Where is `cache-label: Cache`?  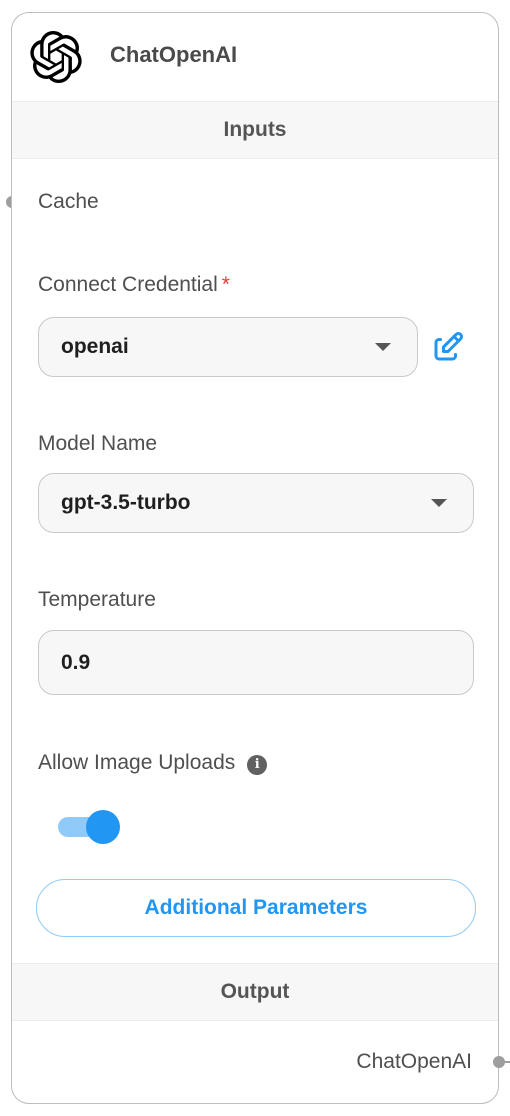 cache-label: Cache is located at coordinates (68, 201).